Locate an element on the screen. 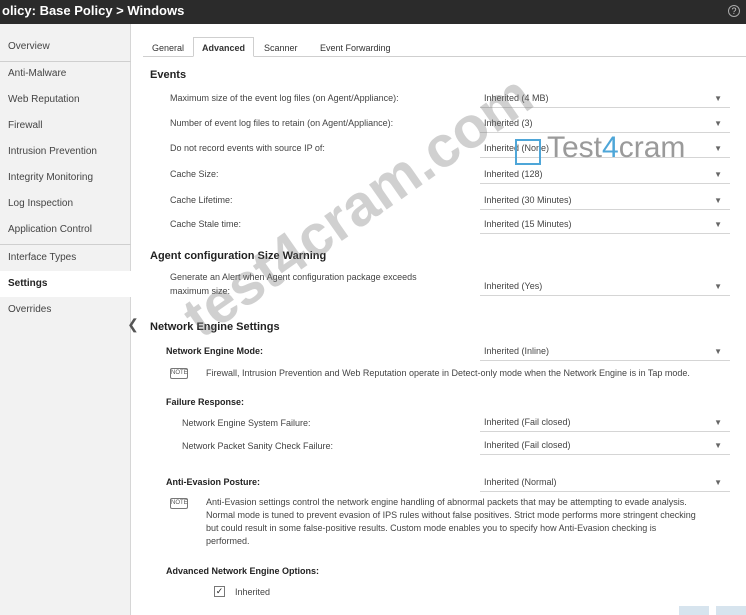  select-value: Inherited (15 Minutes) is located at coordinates (528, 224).